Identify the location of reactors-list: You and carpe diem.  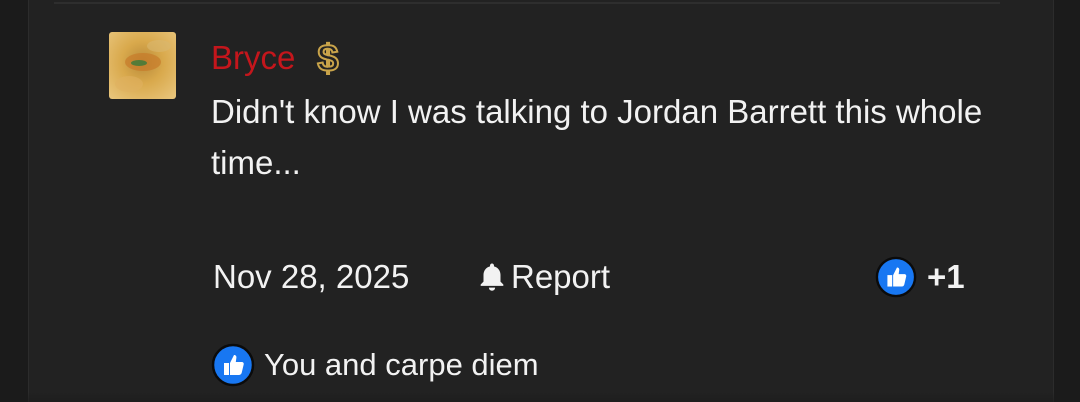
(375, 365).